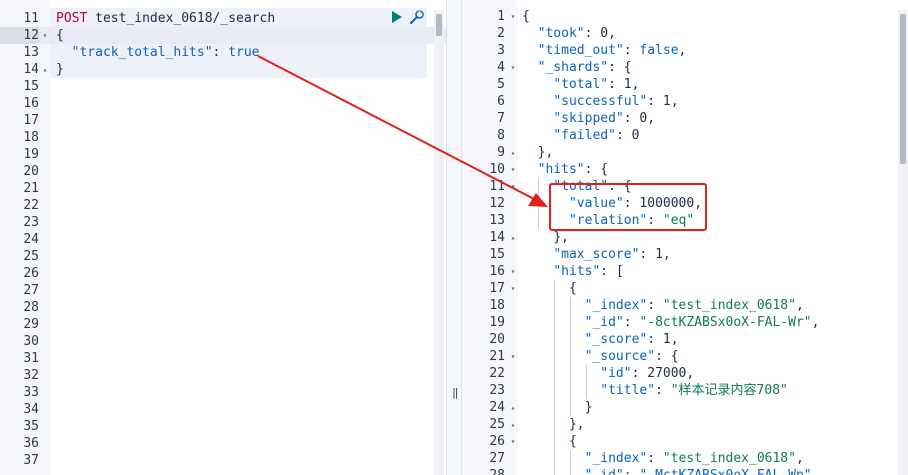 This screenshot has width=908, height=475. Describe the element at coordinates (573, 67) in the screenshot. I see `code-token: "_shards"` at that location.